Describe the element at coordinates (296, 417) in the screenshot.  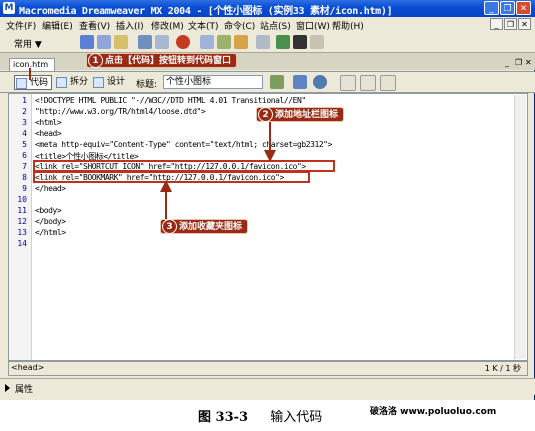
I see `figure-title: 输入代码` at that location.